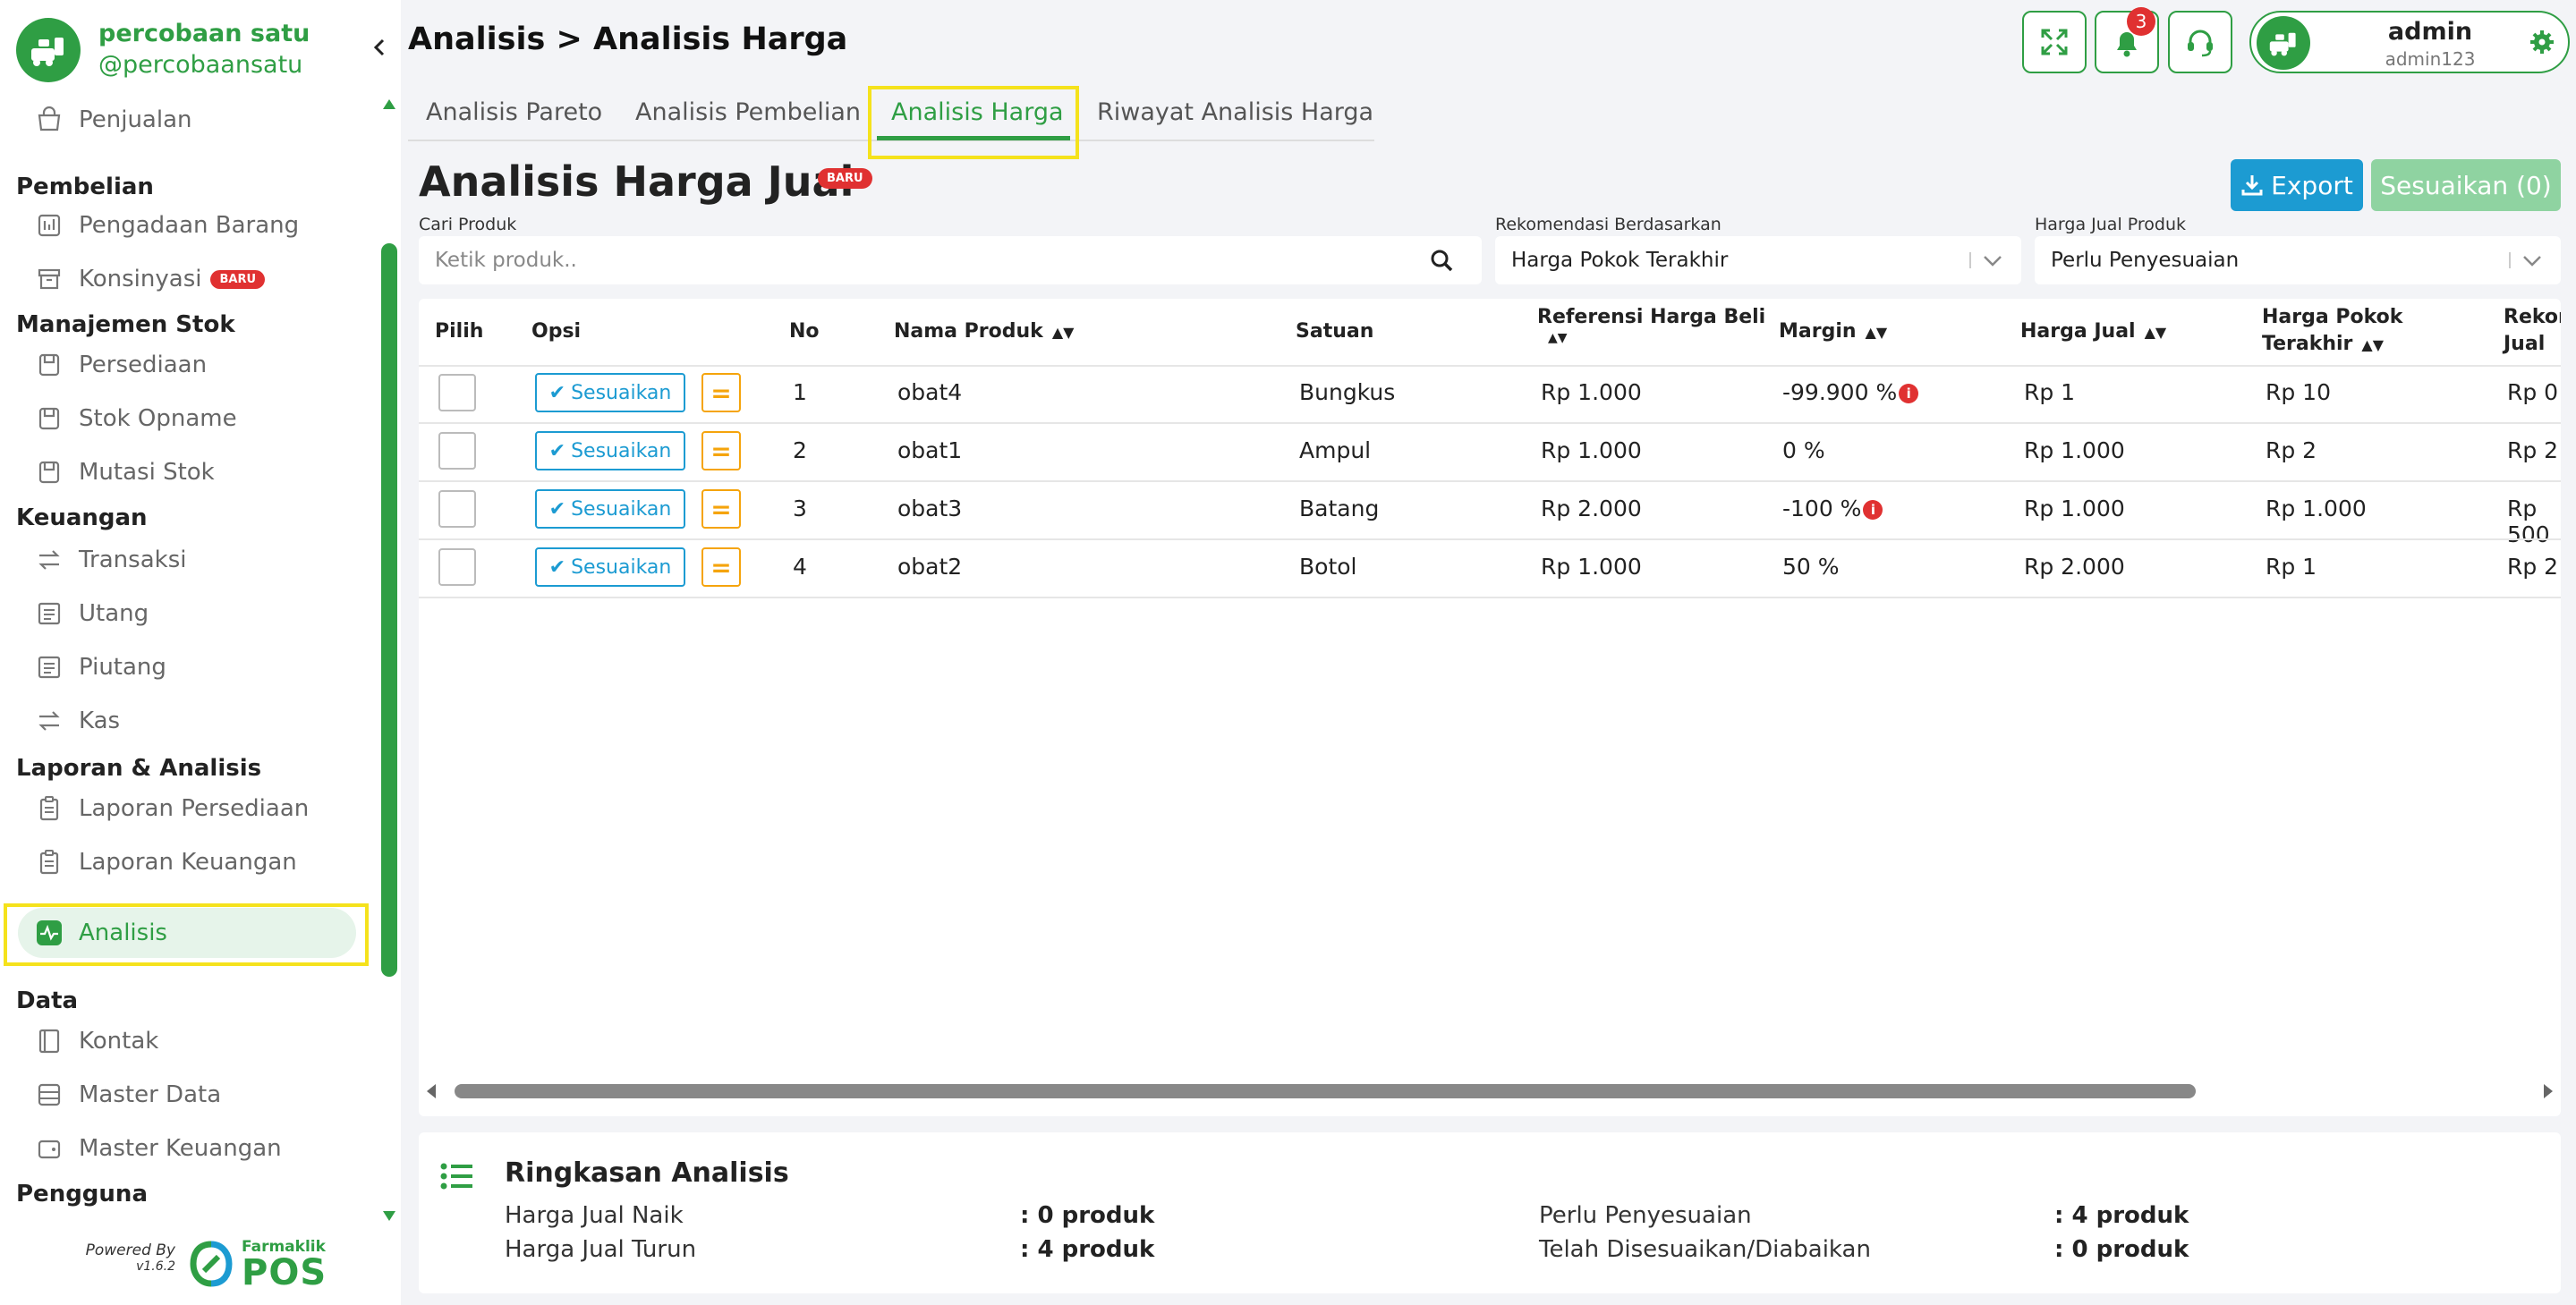 The height and width of the screenshot is (1305, 2576). What do you see at coordinates (2298, 260) in the screenshot?
I see `harga-jual-select: Perlu Penyesuaian` at bounding box center [2298, 260].